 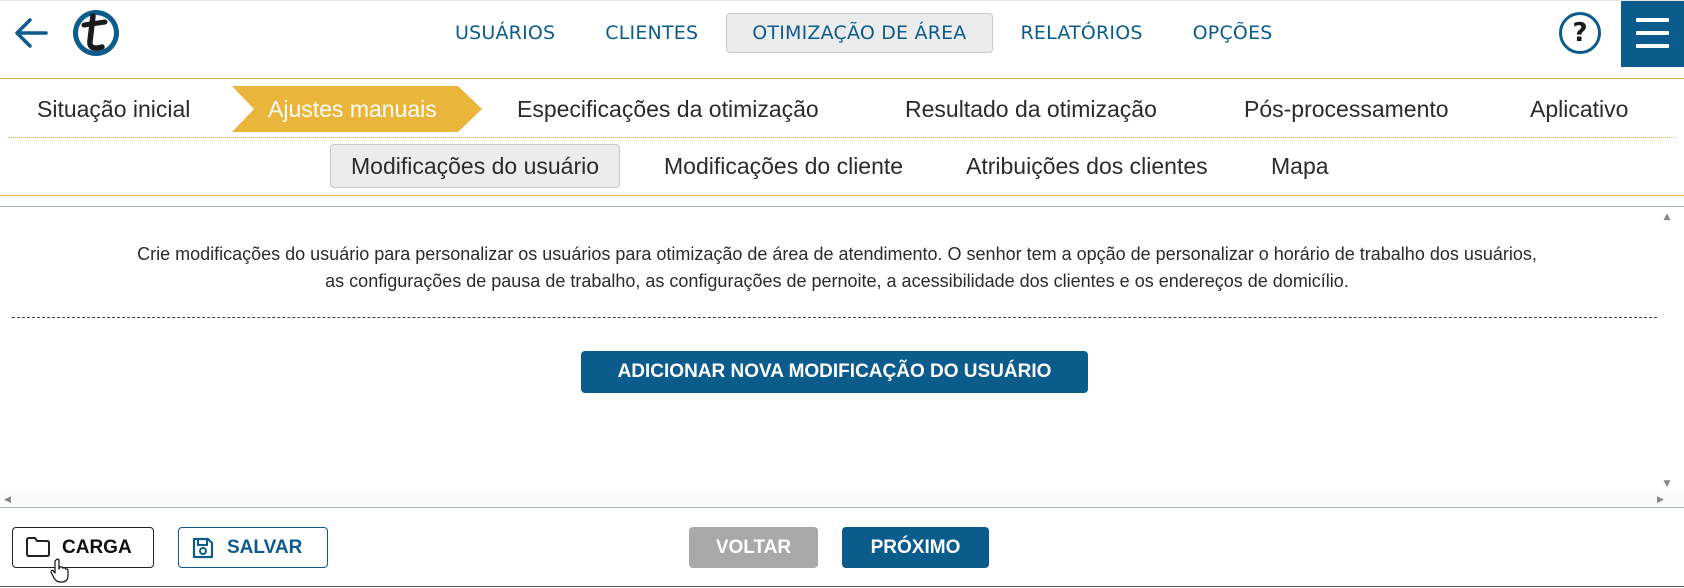 I want to click on save-button: SALVAR, so click(x=253, y=547).